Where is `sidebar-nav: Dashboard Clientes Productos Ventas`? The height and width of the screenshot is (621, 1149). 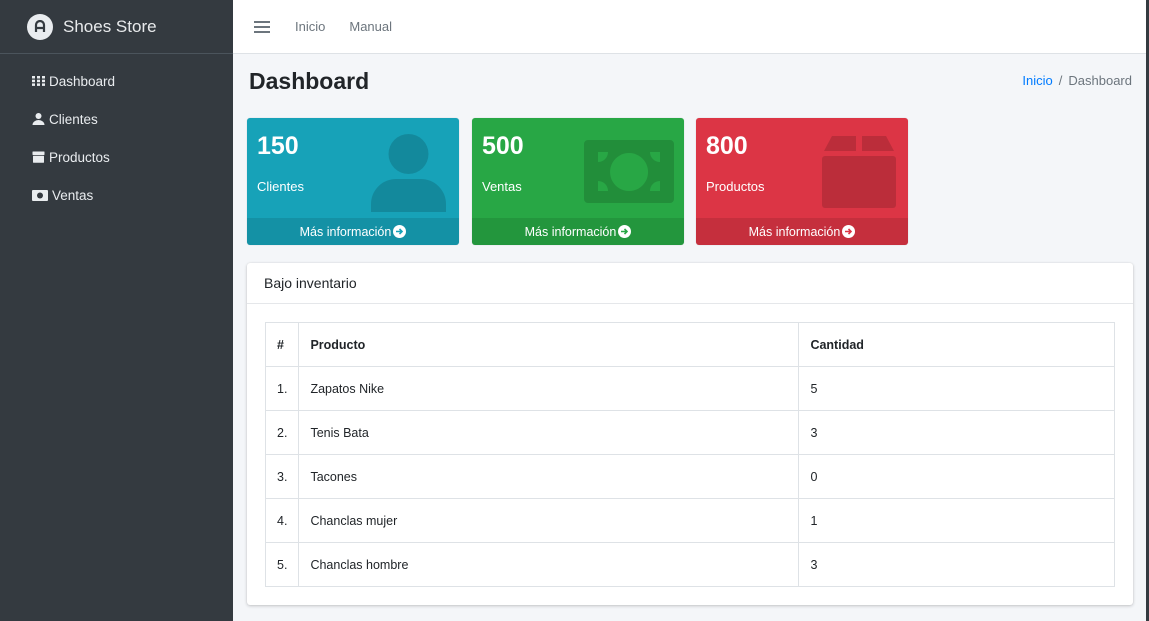 sidebar-nav: Dashboard Clientes Productos Ventas is located at coordinates (116, 138).